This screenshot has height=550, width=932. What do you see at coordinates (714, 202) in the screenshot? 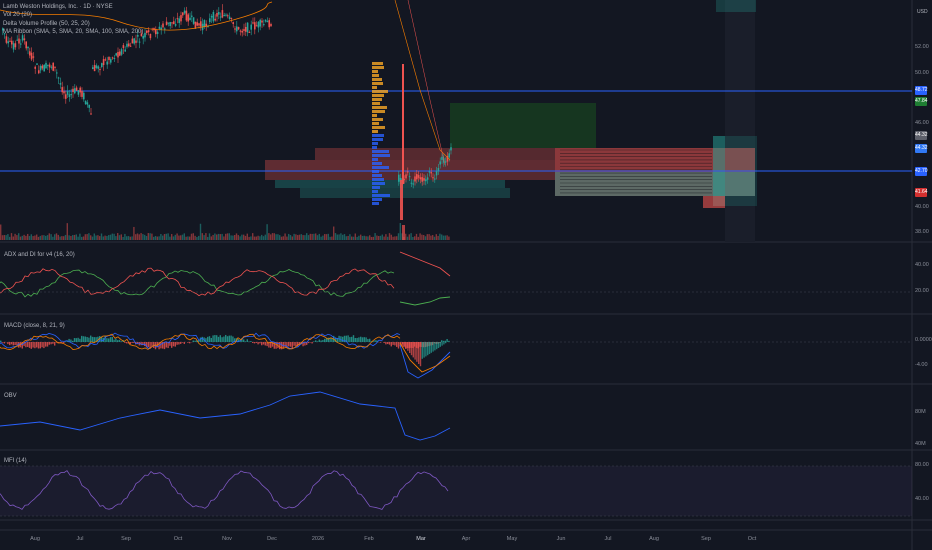
I see `profile-tail` at bounding box center [714, 202].